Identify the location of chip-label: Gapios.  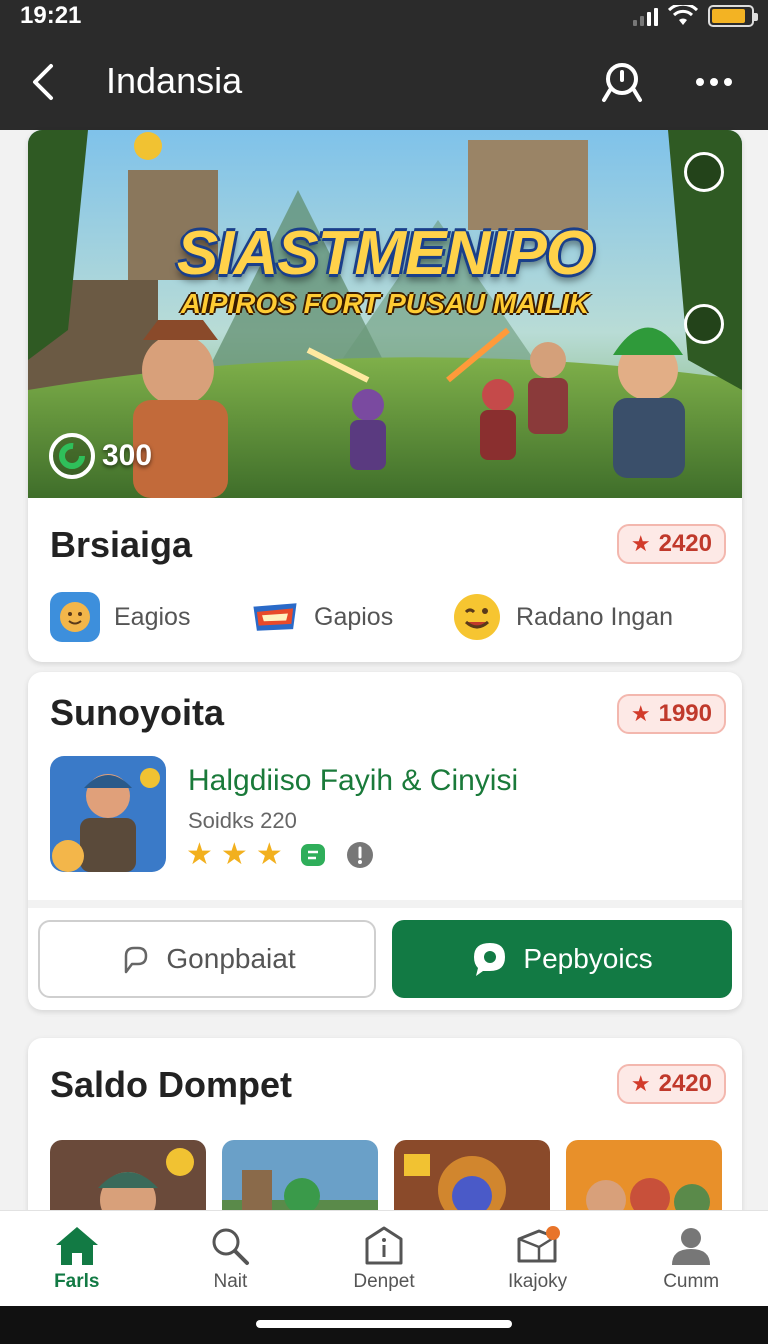
(354, 616).